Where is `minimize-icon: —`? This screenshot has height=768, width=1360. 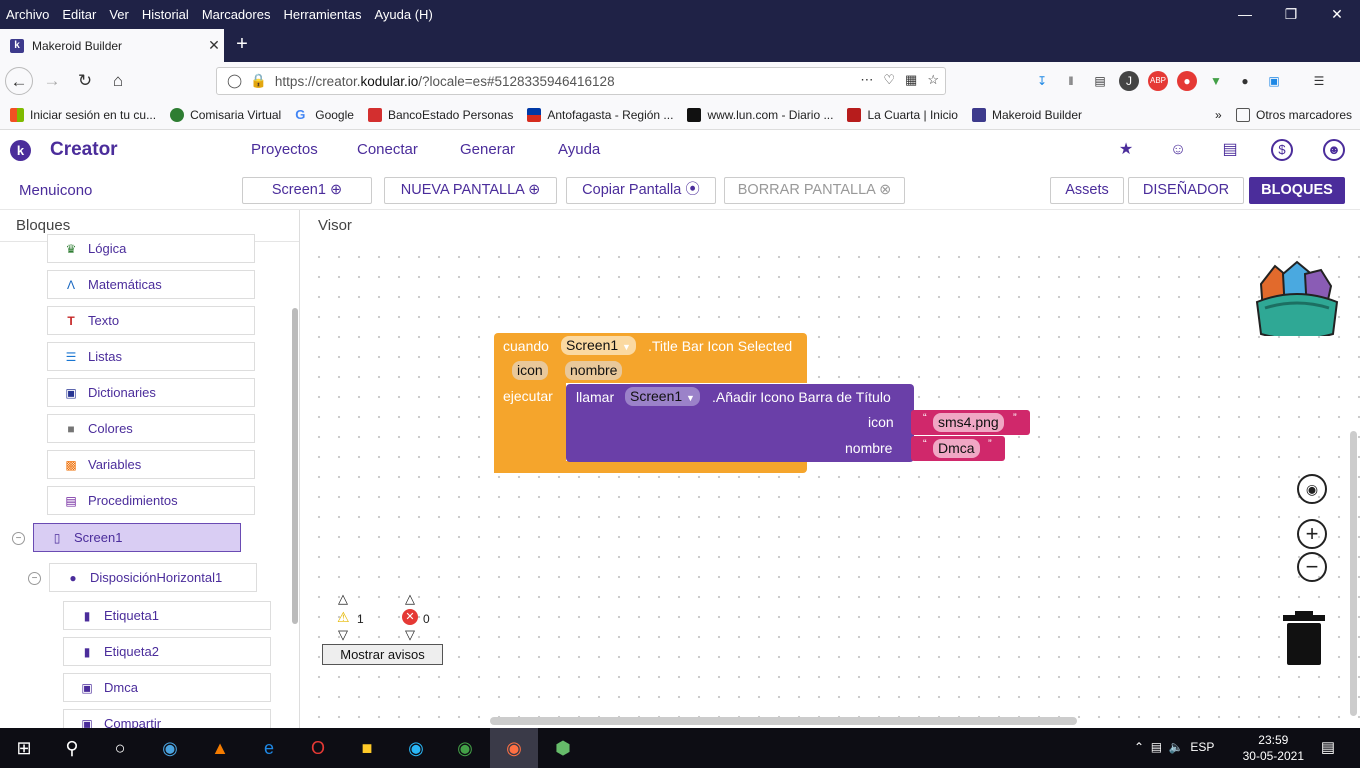 minimize-icon: — is located at coordinates (1245, 14).